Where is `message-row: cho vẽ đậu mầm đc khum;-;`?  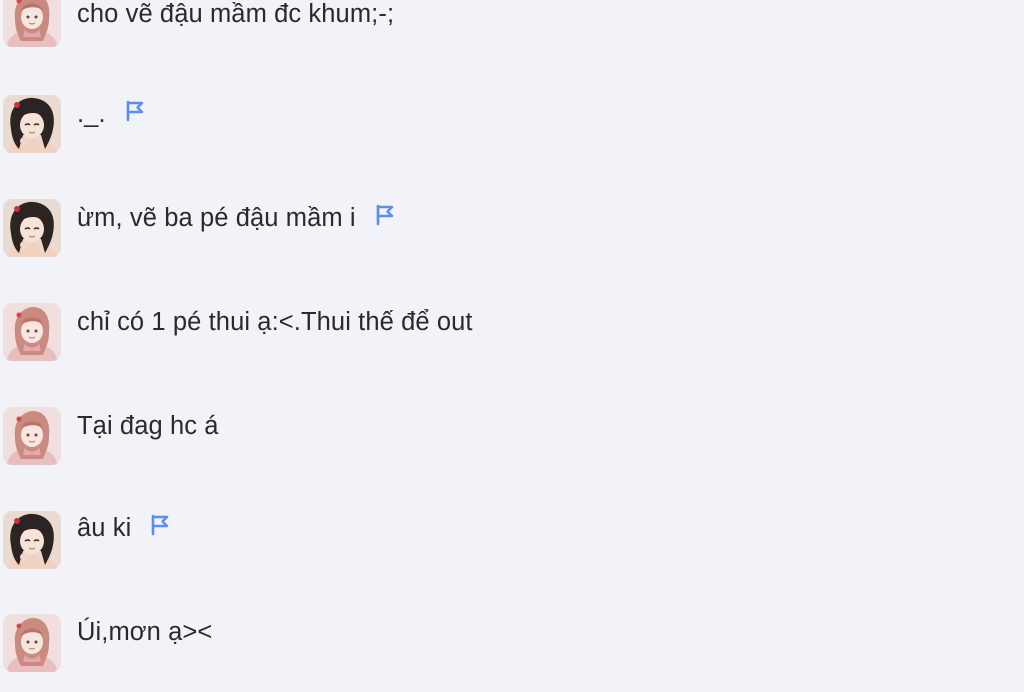
message-row: cho vẽ đậu mầm đc khum;-; is located at coordinates (512, 25).